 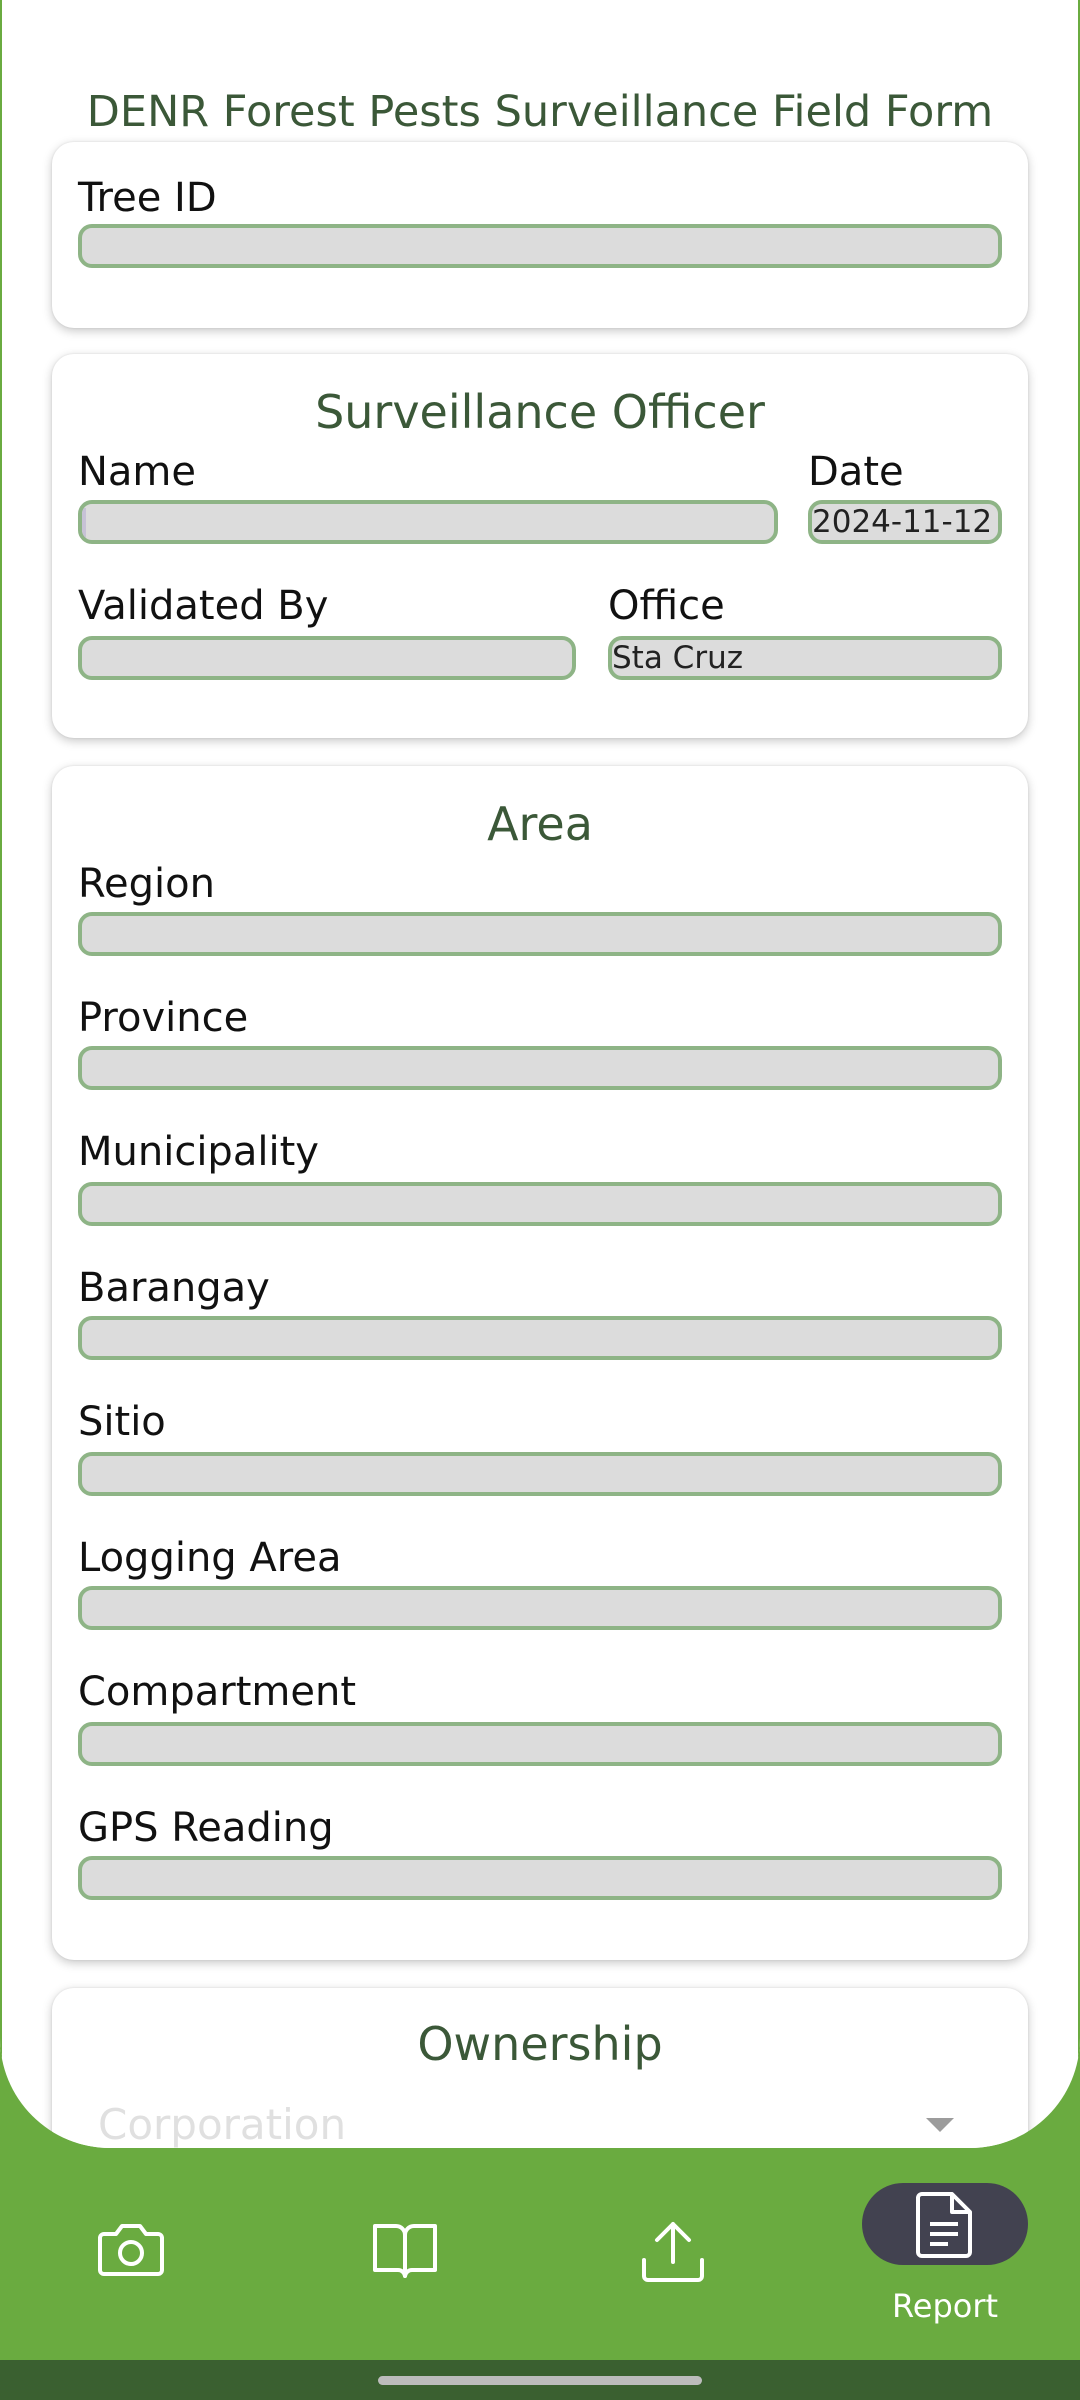 What do you see at coordinates (217, 1692) in the screenshot?
I see `compartment-label: Compartment` at bounding box center [217, 1692].